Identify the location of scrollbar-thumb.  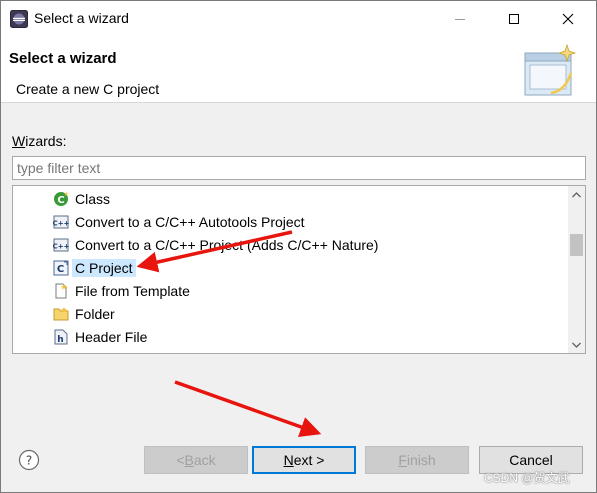
(576, 245).